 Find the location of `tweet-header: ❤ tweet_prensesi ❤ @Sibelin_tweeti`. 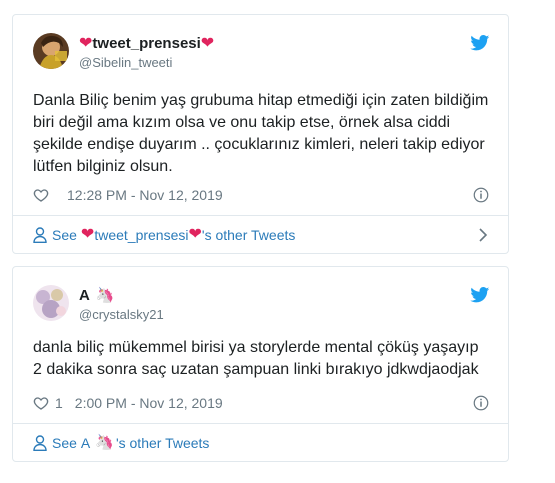

tweet-header: ❤ tweet_prensesi ❤ @Sibelin_tweeti is located at coordinates (261, 55).